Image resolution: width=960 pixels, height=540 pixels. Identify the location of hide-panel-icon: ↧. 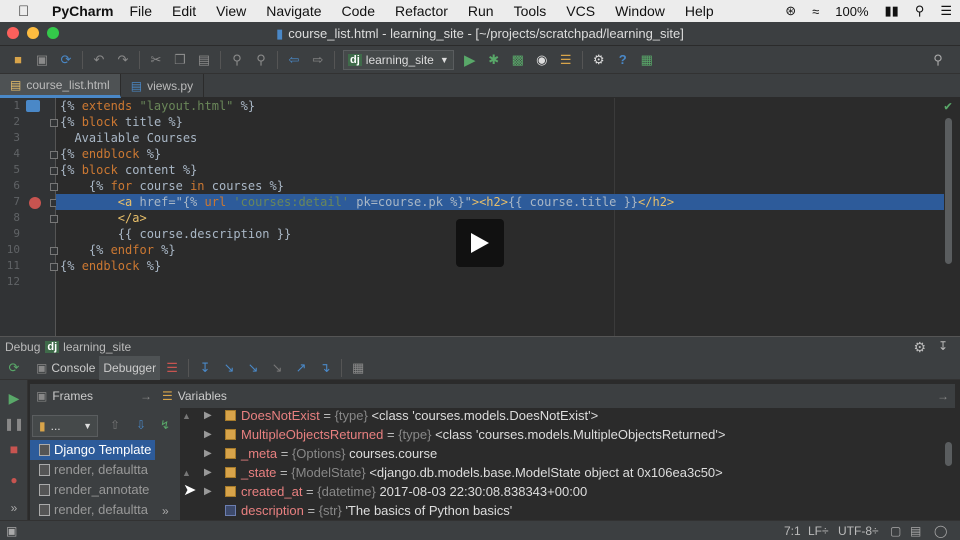
(943, 346).